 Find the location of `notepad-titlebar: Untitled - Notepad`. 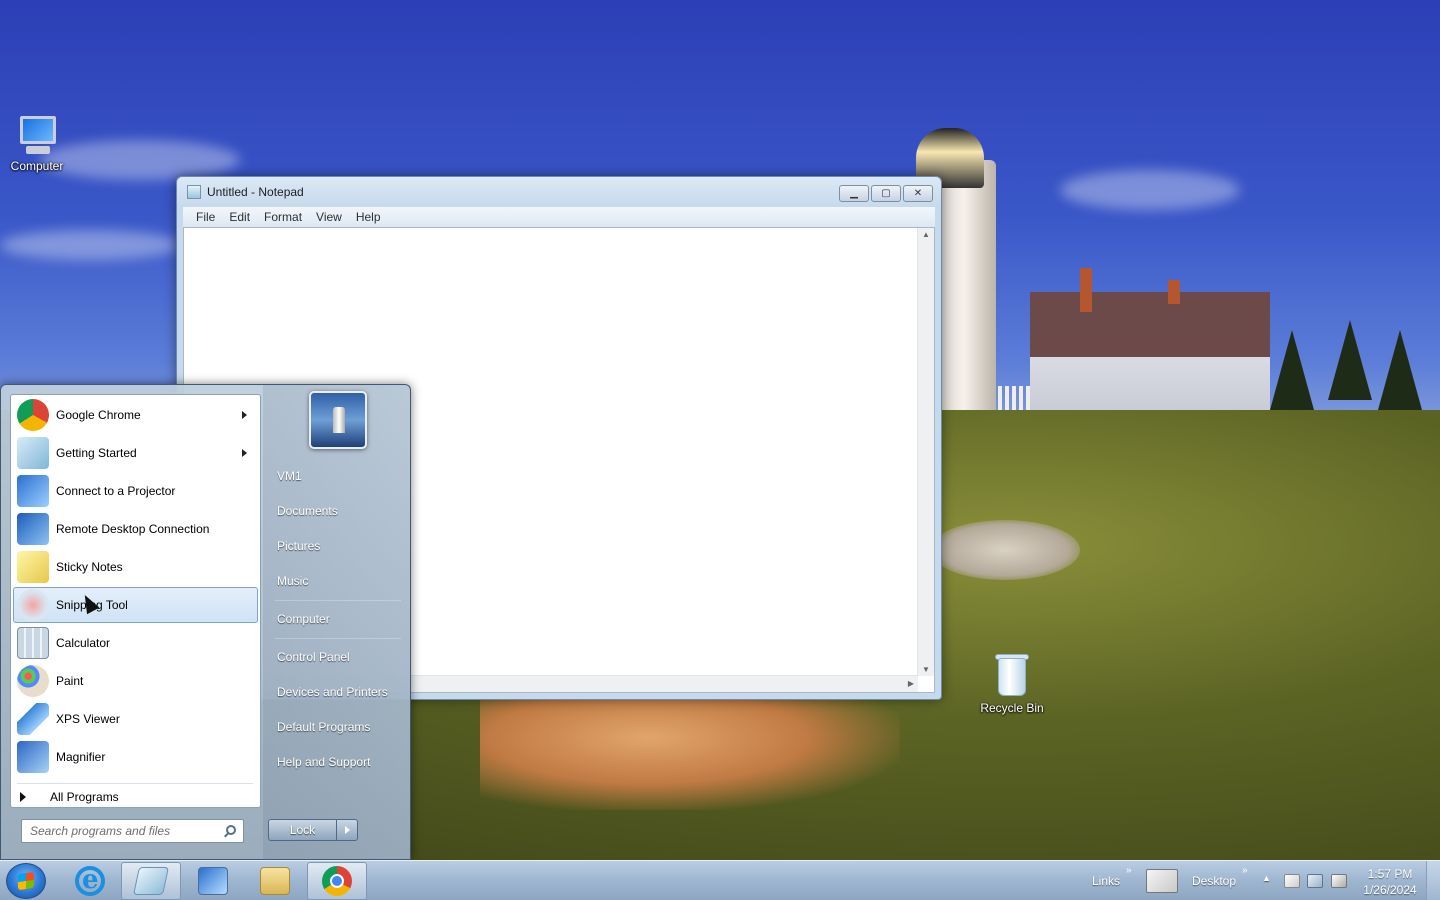

notepad-titlebar: Untitled - Notepad is located at coordinates (559, 192).